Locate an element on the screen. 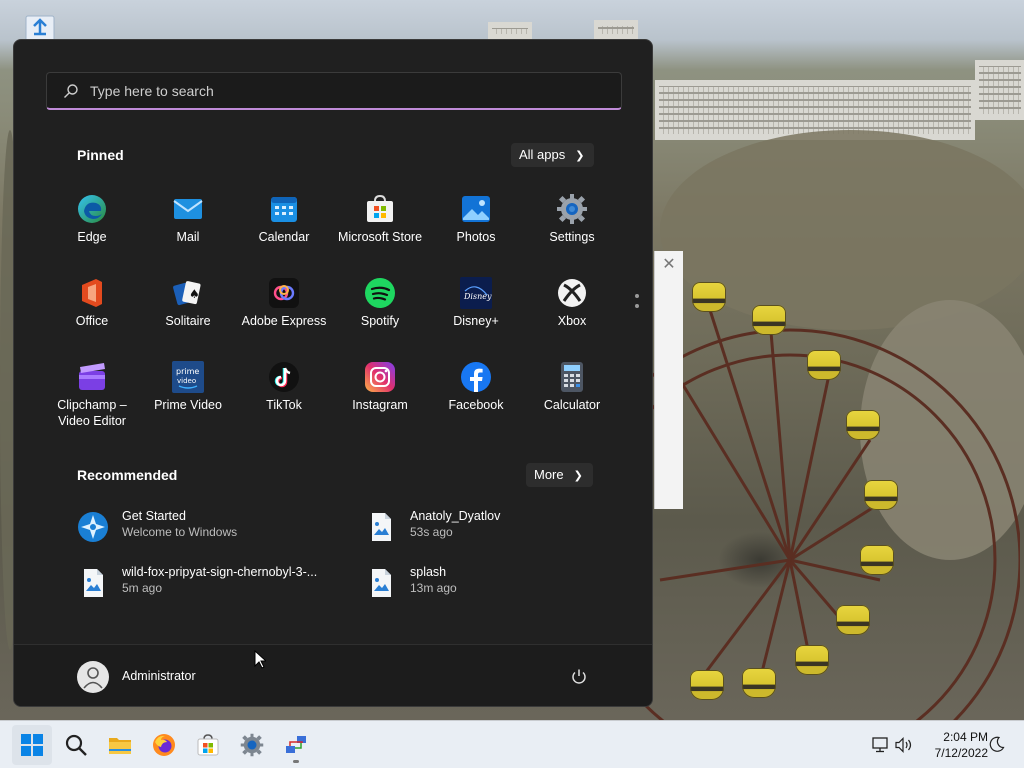 The height and width of the screenshot is (769, 1024). pinned-app-settings: Settings is located at coordinates (572, 223).